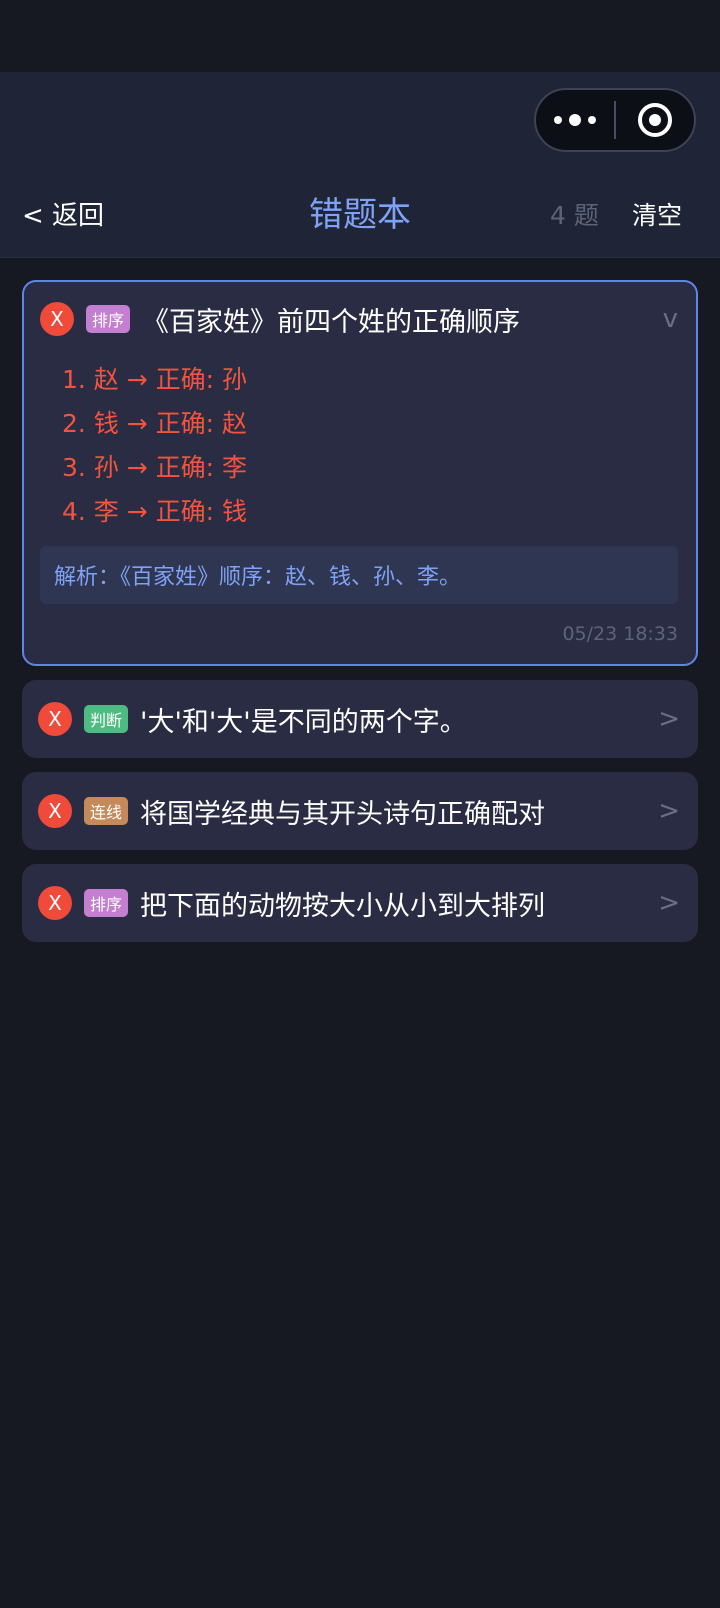 Image resolution: width=720 pixels, height=1608 pixels. I want to click on mini-program-capsule, so click(615, 120).